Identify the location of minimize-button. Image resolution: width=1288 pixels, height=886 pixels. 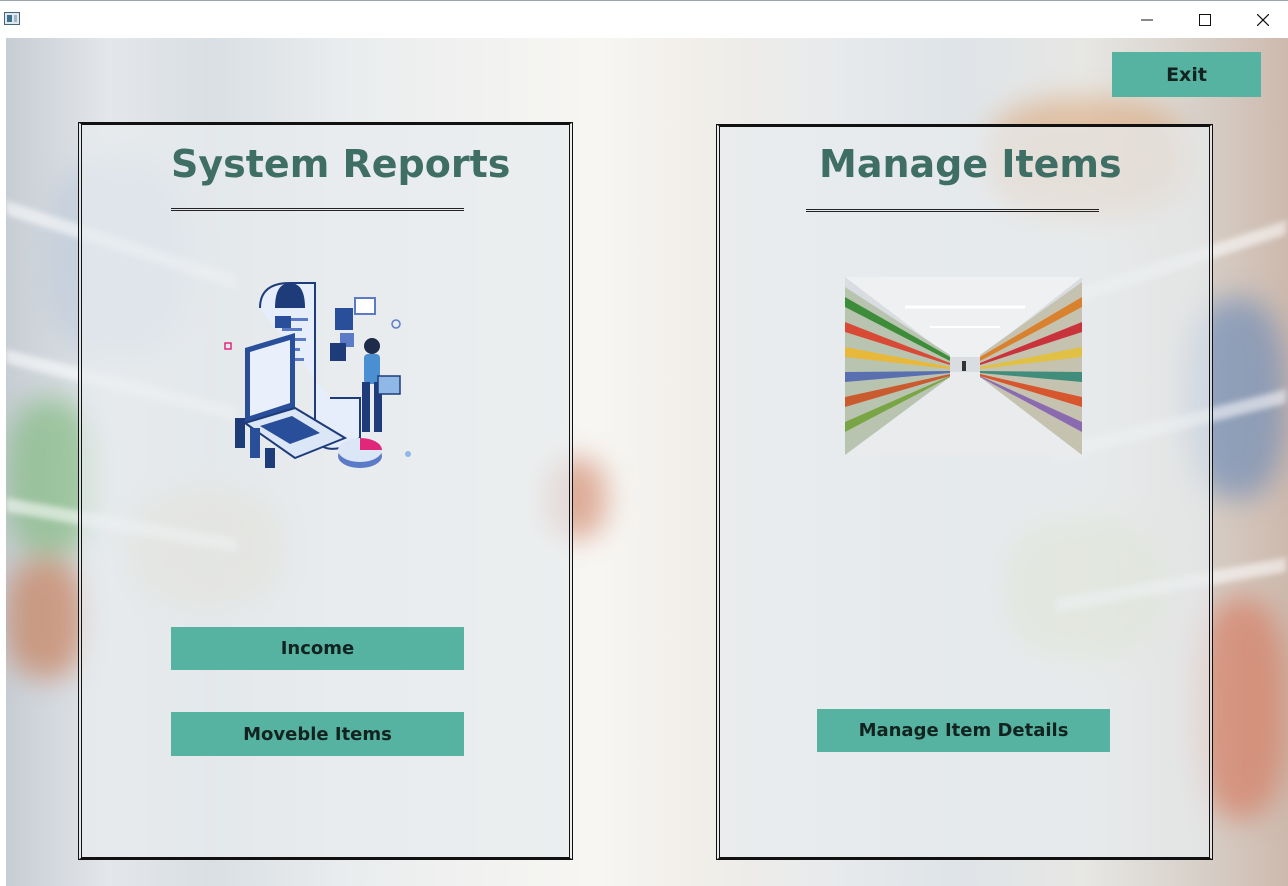
(1147, 20).